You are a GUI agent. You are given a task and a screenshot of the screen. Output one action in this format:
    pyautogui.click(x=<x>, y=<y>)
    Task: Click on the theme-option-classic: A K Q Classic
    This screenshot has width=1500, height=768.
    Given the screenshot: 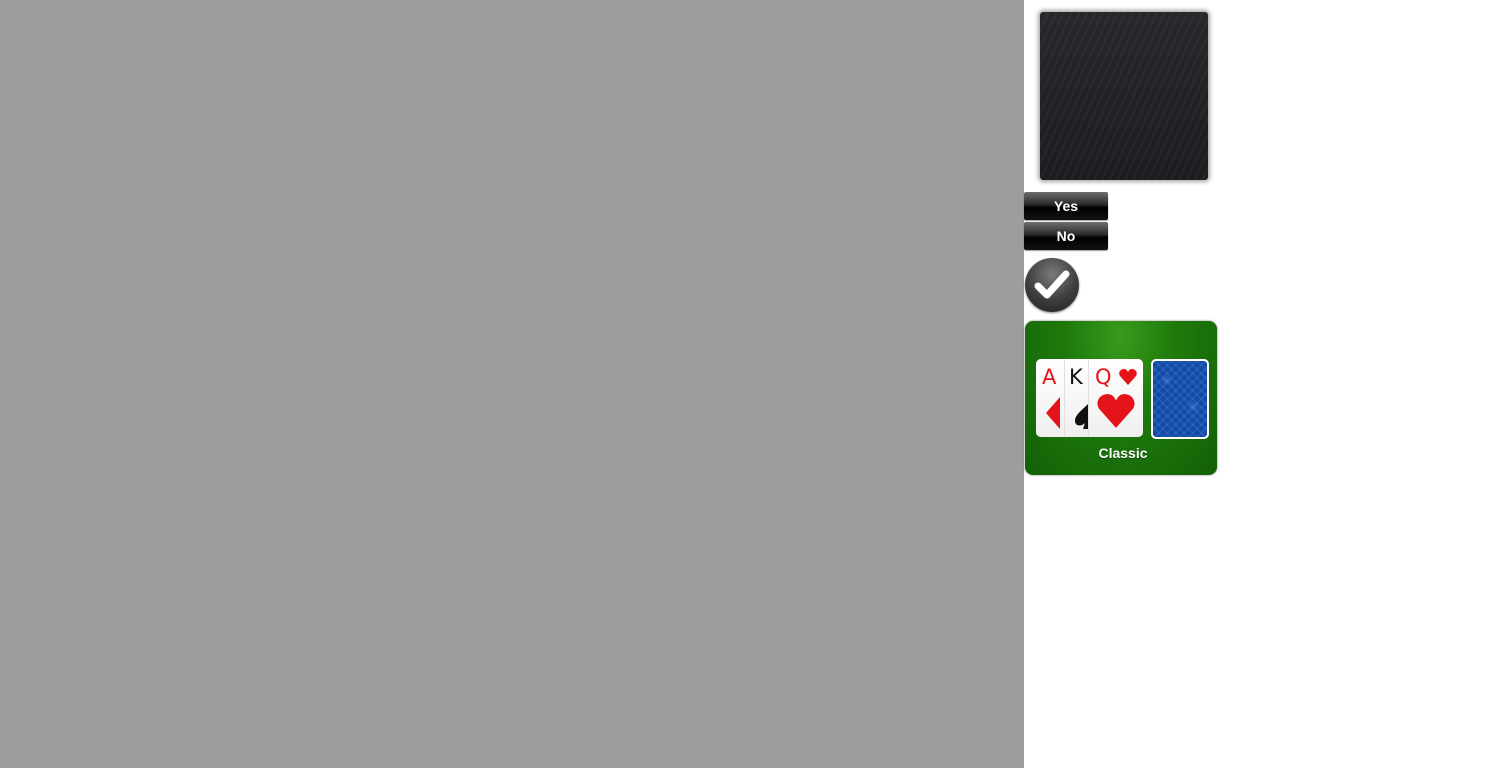 What is the action you would take?
    pyautogui.click(x=1121, y=398)
    